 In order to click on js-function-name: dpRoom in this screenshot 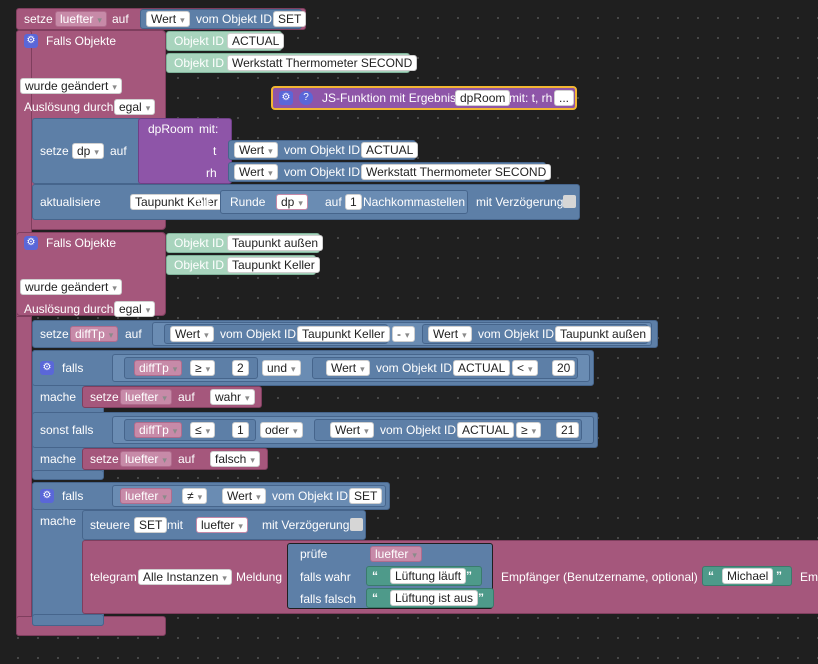, I will do `click(483, 98)`.